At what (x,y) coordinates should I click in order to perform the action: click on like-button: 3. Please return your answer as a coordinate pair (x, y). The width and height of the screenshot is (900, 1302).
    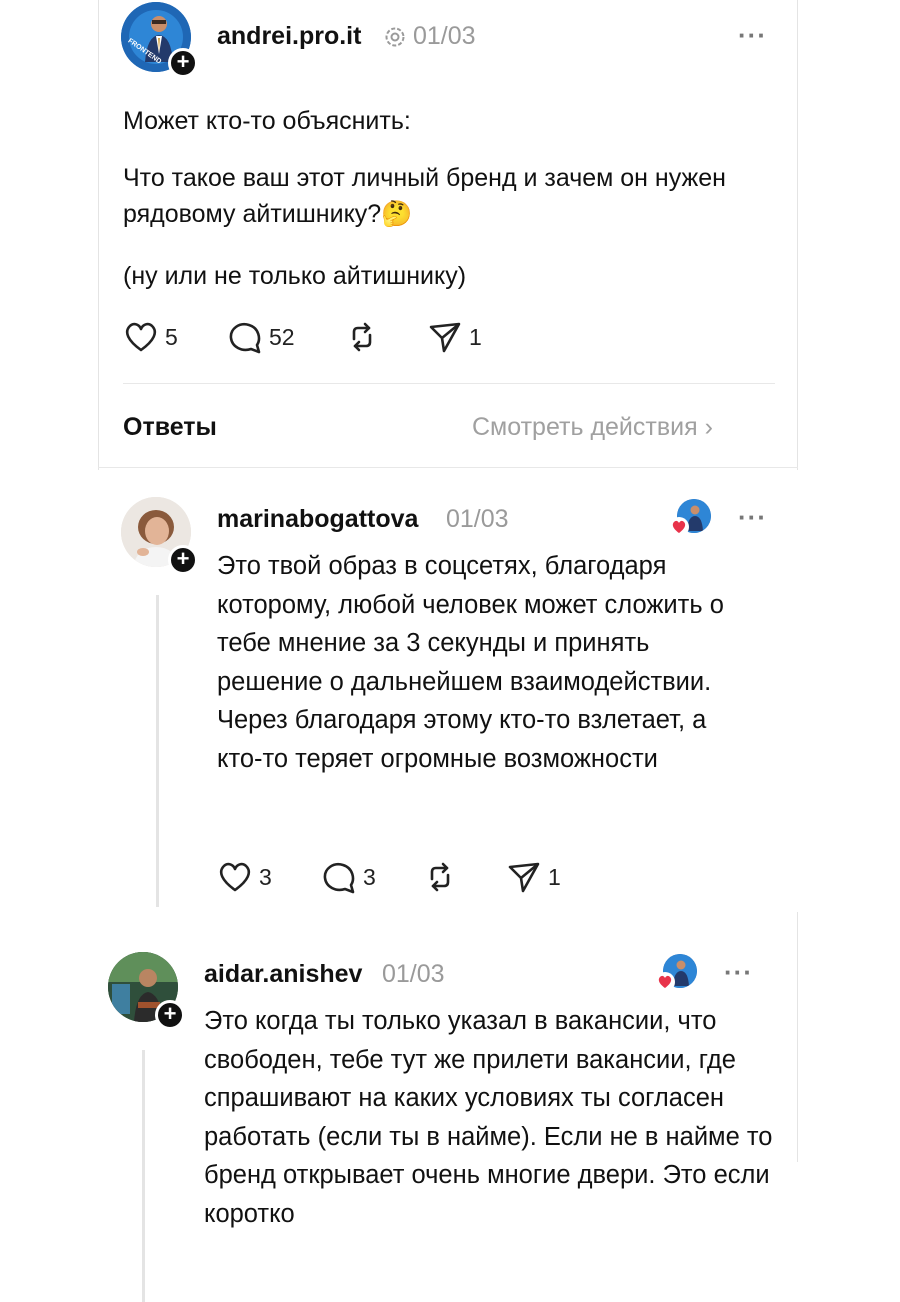
    Looking at the image, I should click on (244, 877).